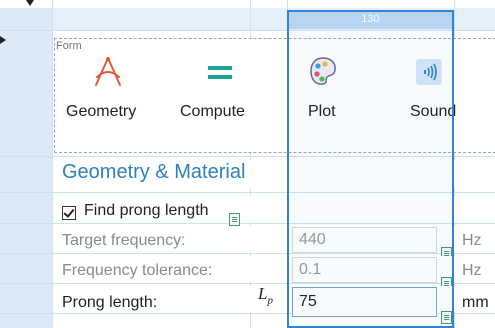  I want to click on equals-icon, so click(221, 75).